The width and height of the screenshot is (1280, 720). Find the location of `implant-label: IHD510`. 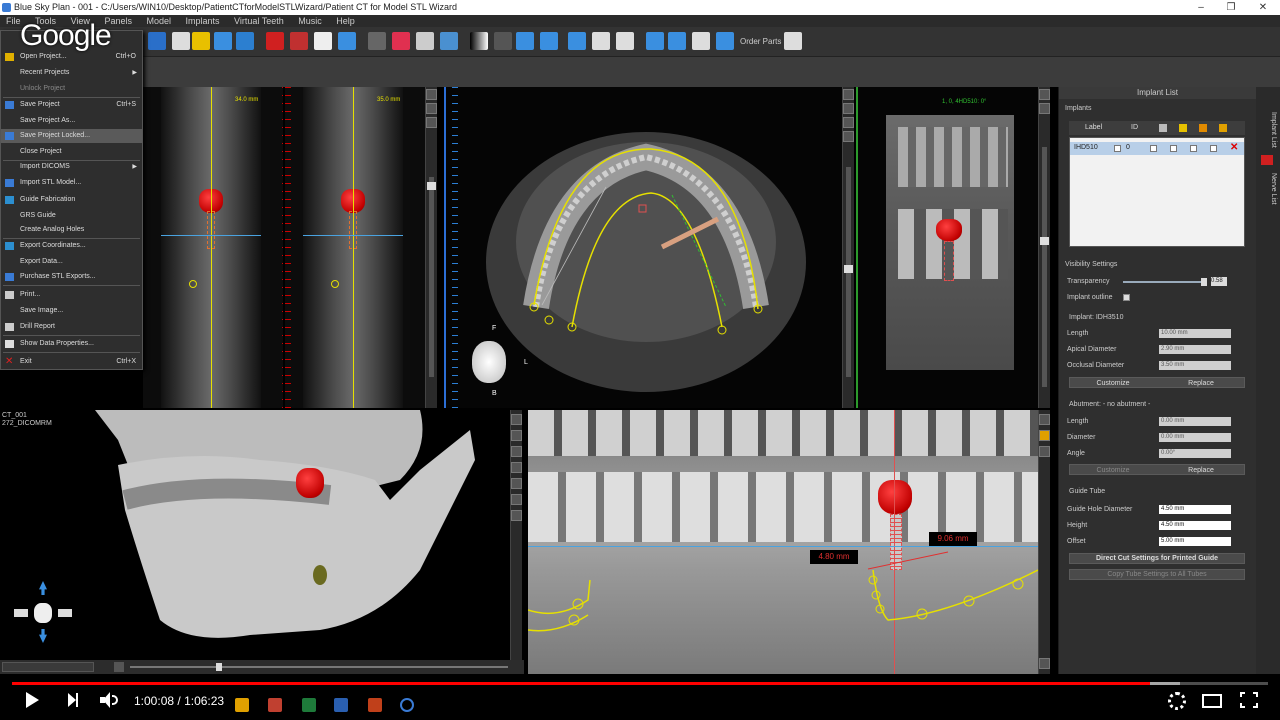

implant-label: IHD510 is located at coordinates (1086, 147).